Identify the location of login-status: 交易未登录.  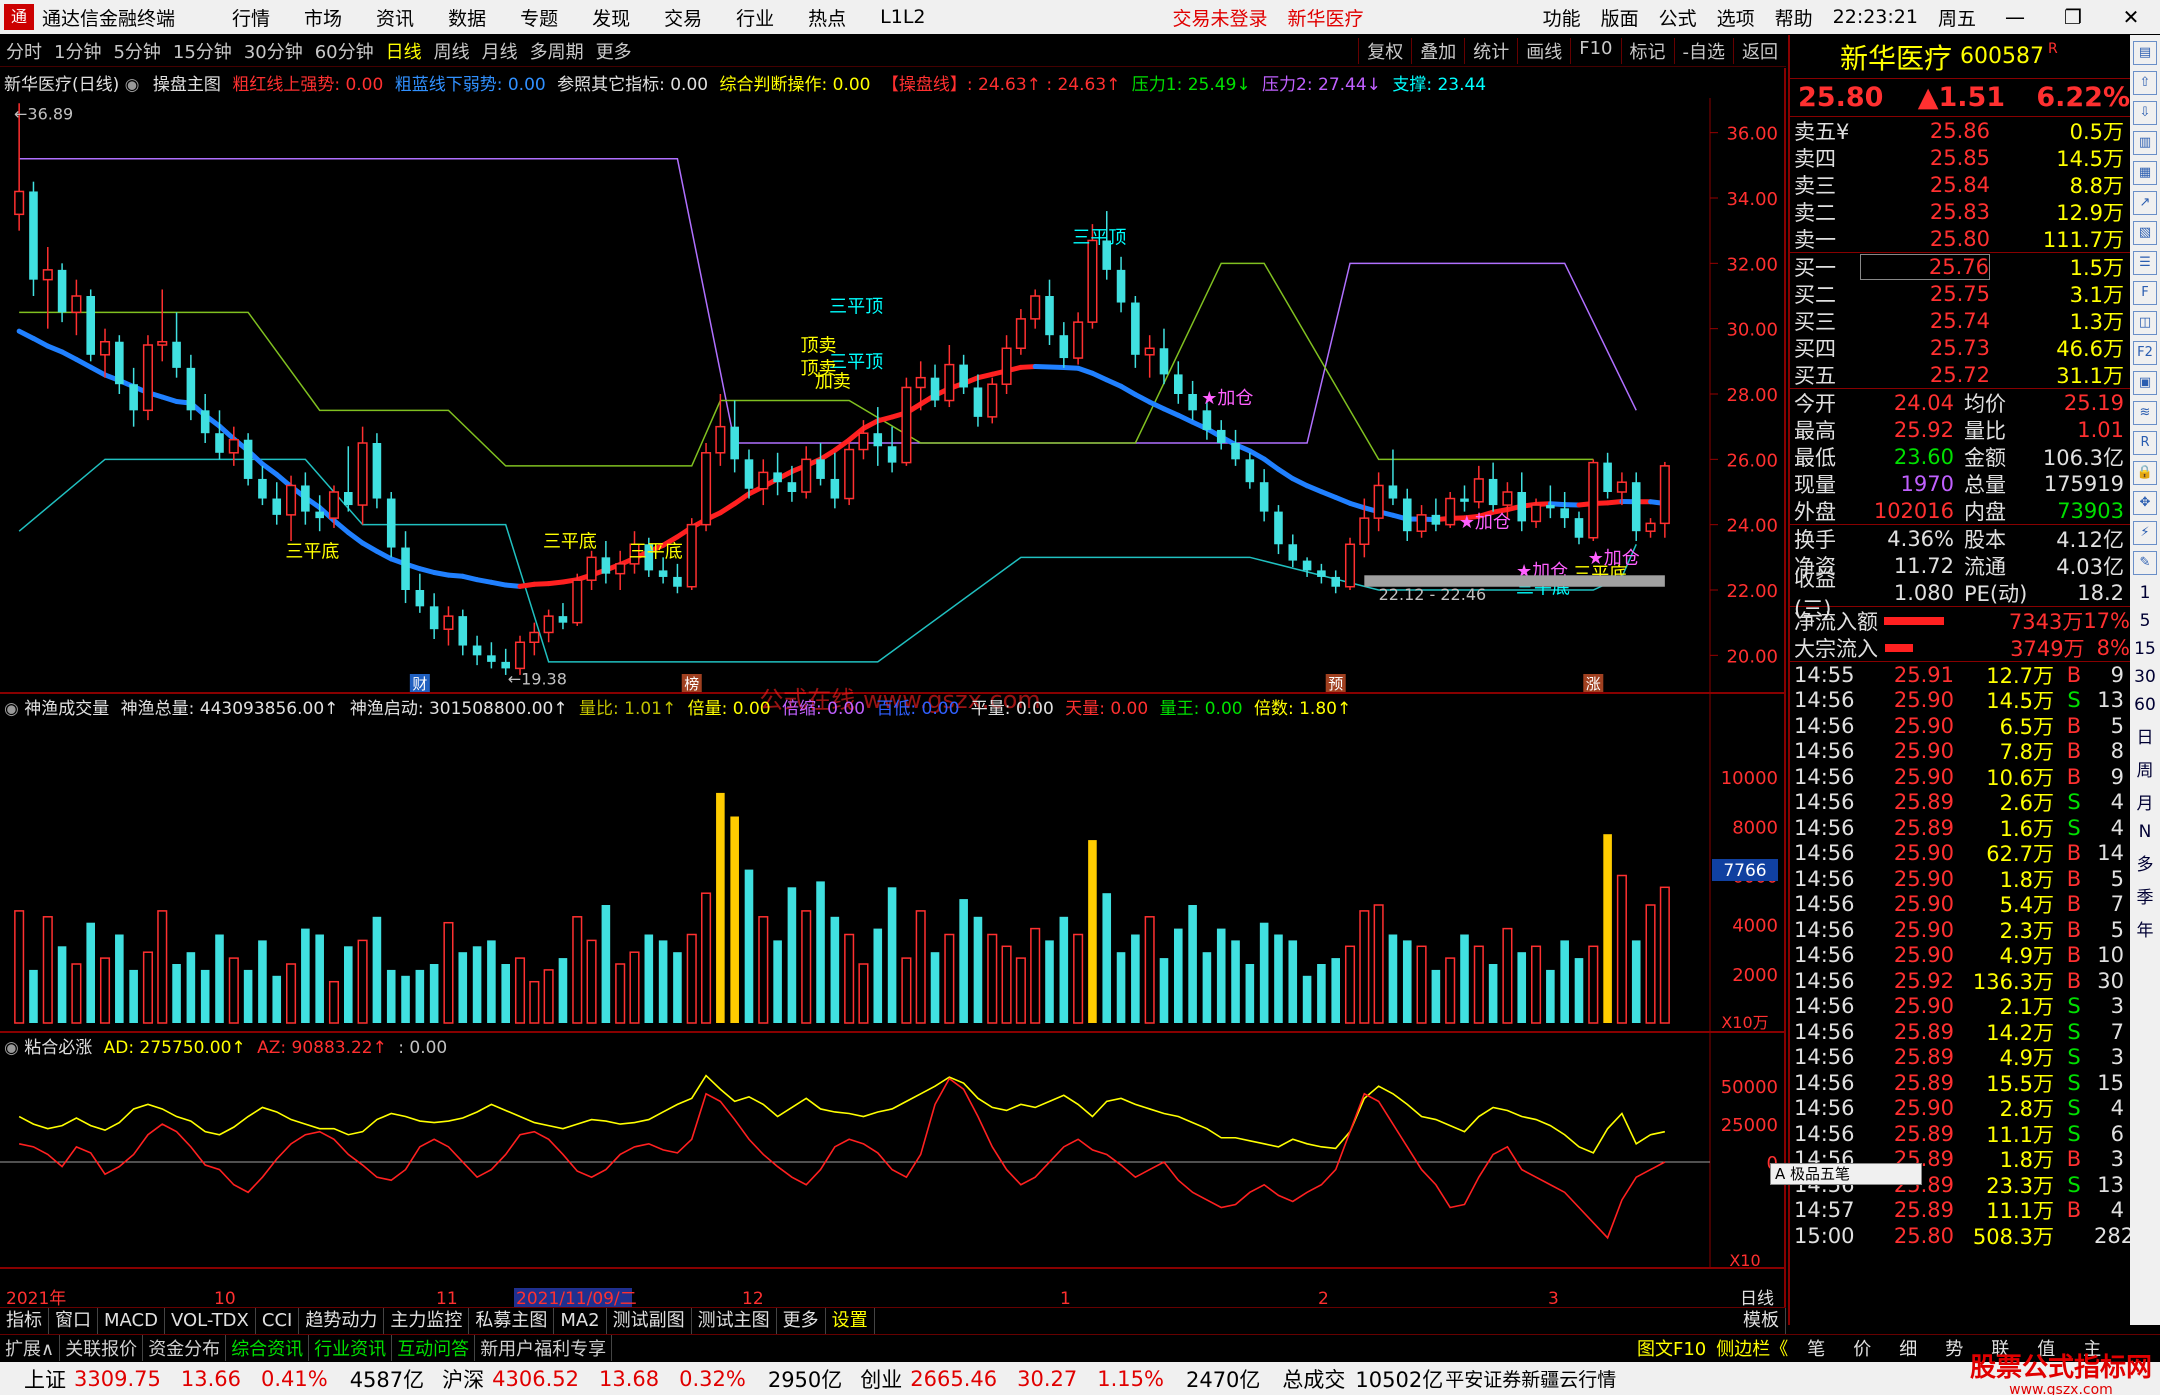
(1220, 17).